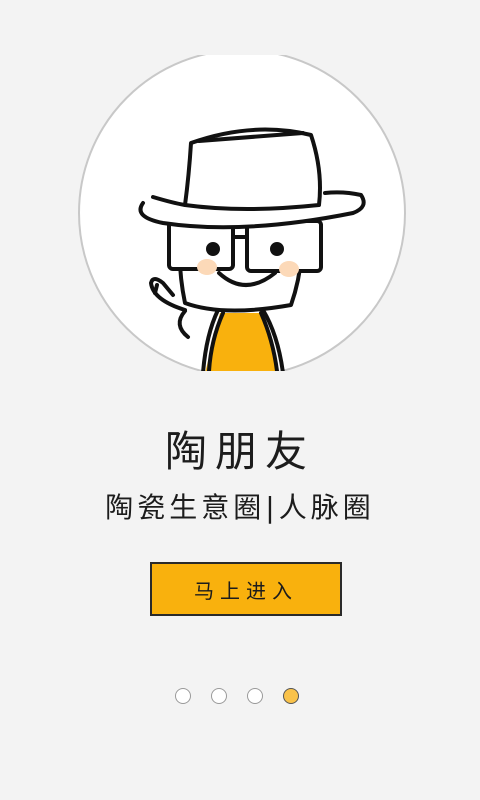  What do you see at coordinates (291, 696) in the screenshot?
I see `page-dot-4-active` at bounding box center [291, 696].